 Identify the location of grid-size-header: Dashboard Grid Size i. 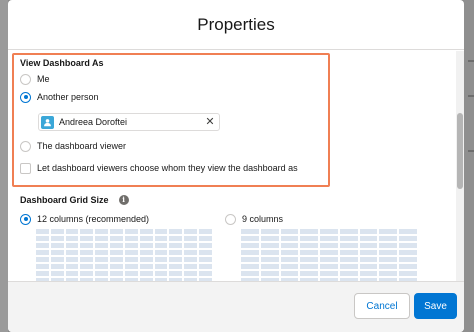
(74, 200).